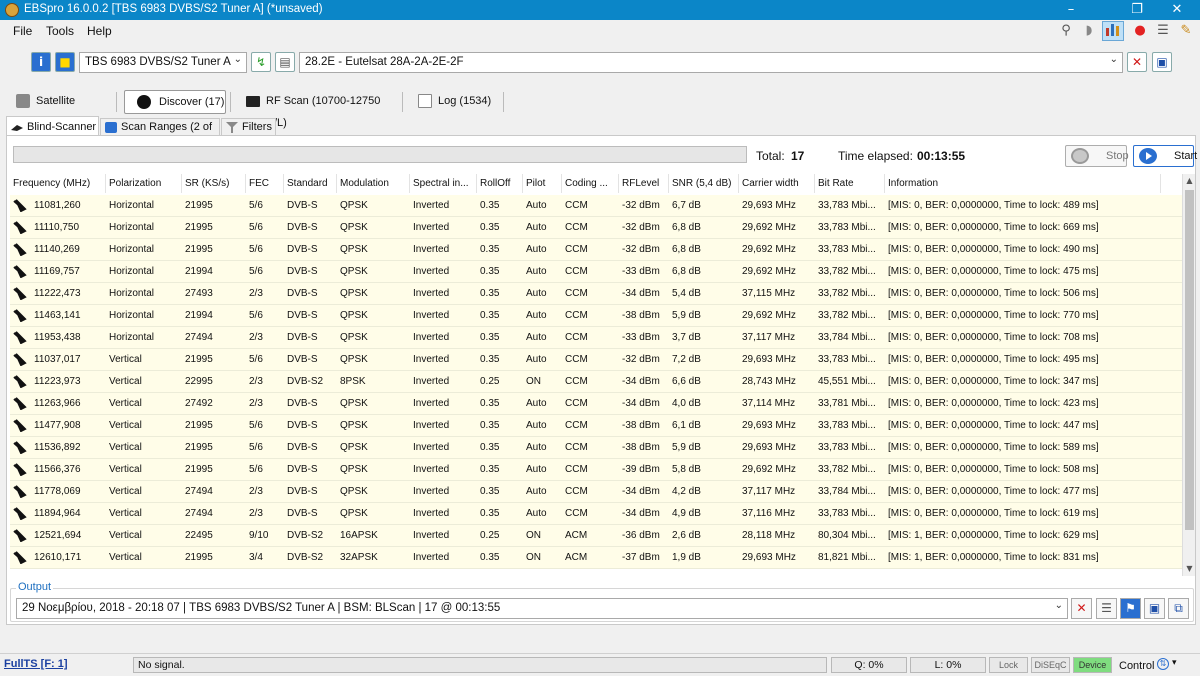 This screenshot has width=1200, height=676. Describe the element at coordinates (1130, 608) in the screenshot. I see `flag-icon: ⚑` at that location.